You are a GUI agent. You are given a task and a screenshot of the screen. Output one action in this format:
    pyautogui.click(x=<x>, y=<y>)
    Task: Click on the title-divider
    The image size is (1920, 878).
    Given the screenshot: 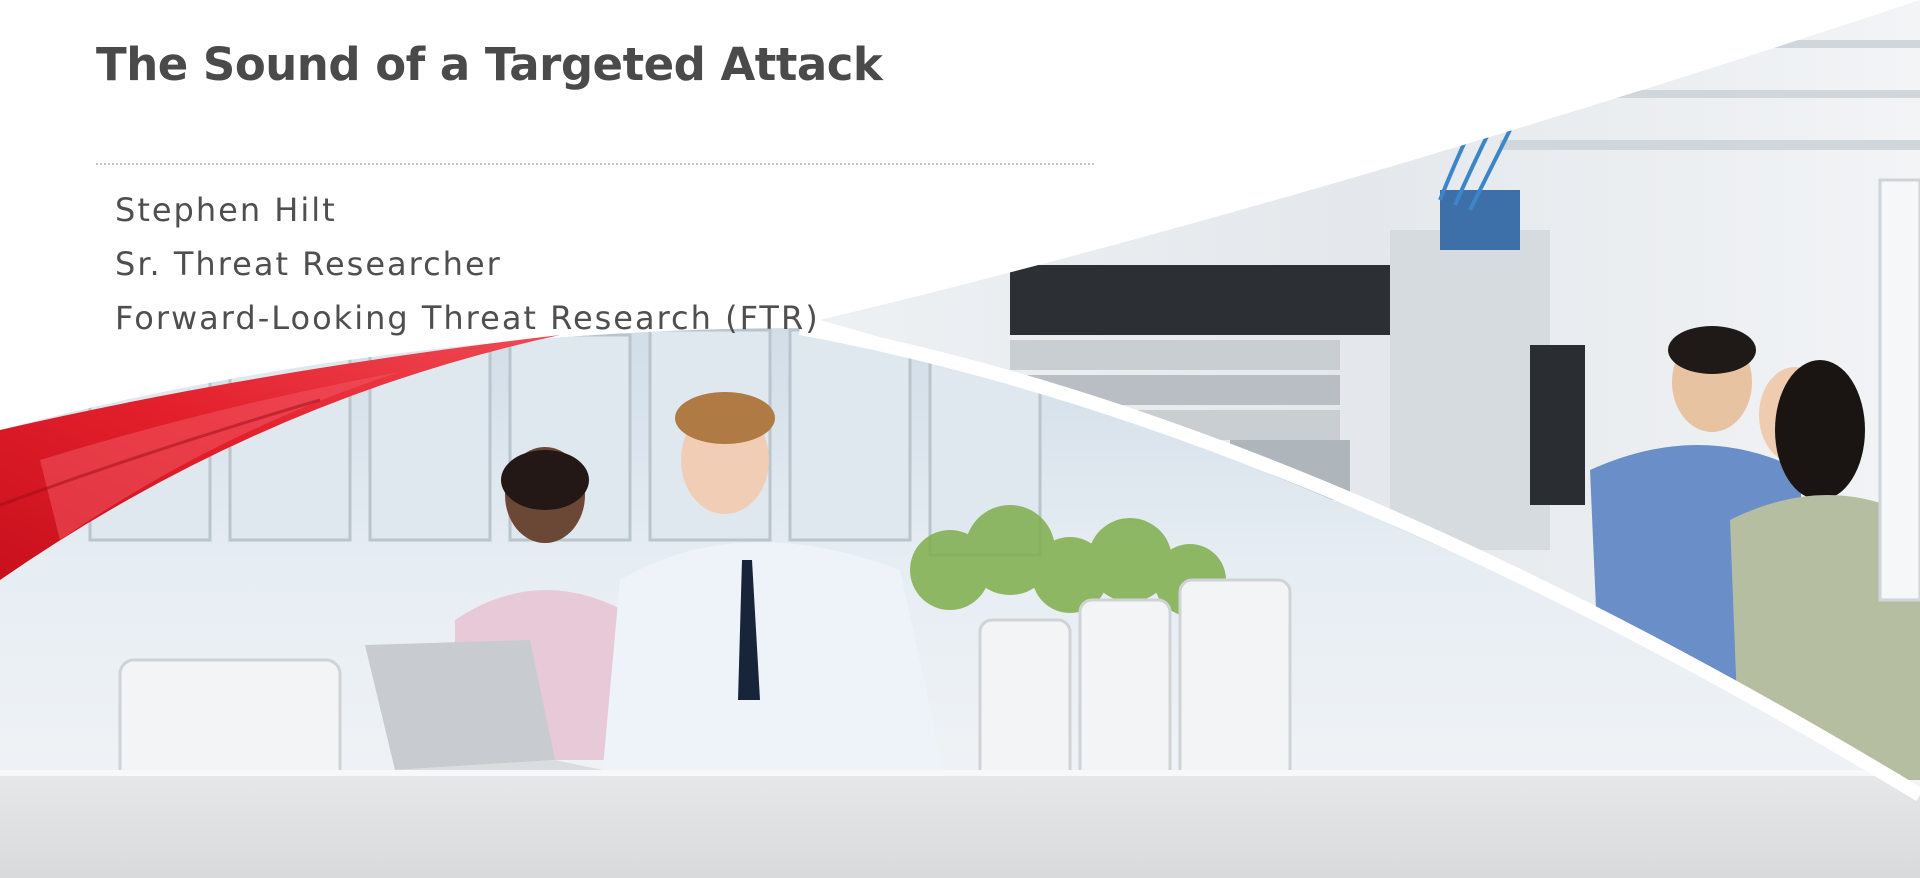 What is the action you would take?
    pyautogui.click(x=595, y=164)
    